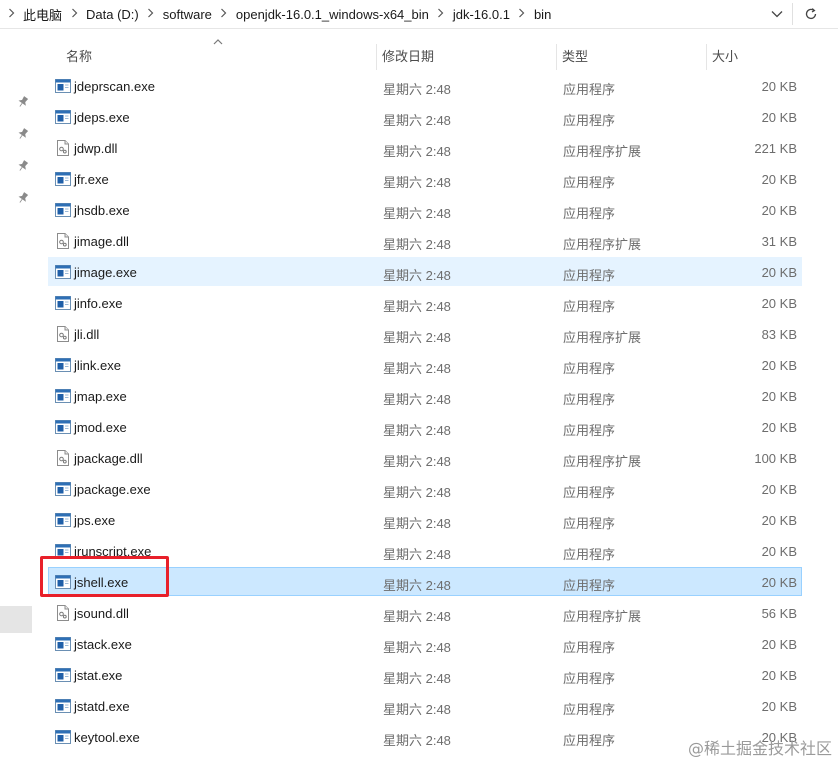 The height and width of the screenshot is (762, 838). I want to click on file-name: jsound.dll, so click(101, 613).